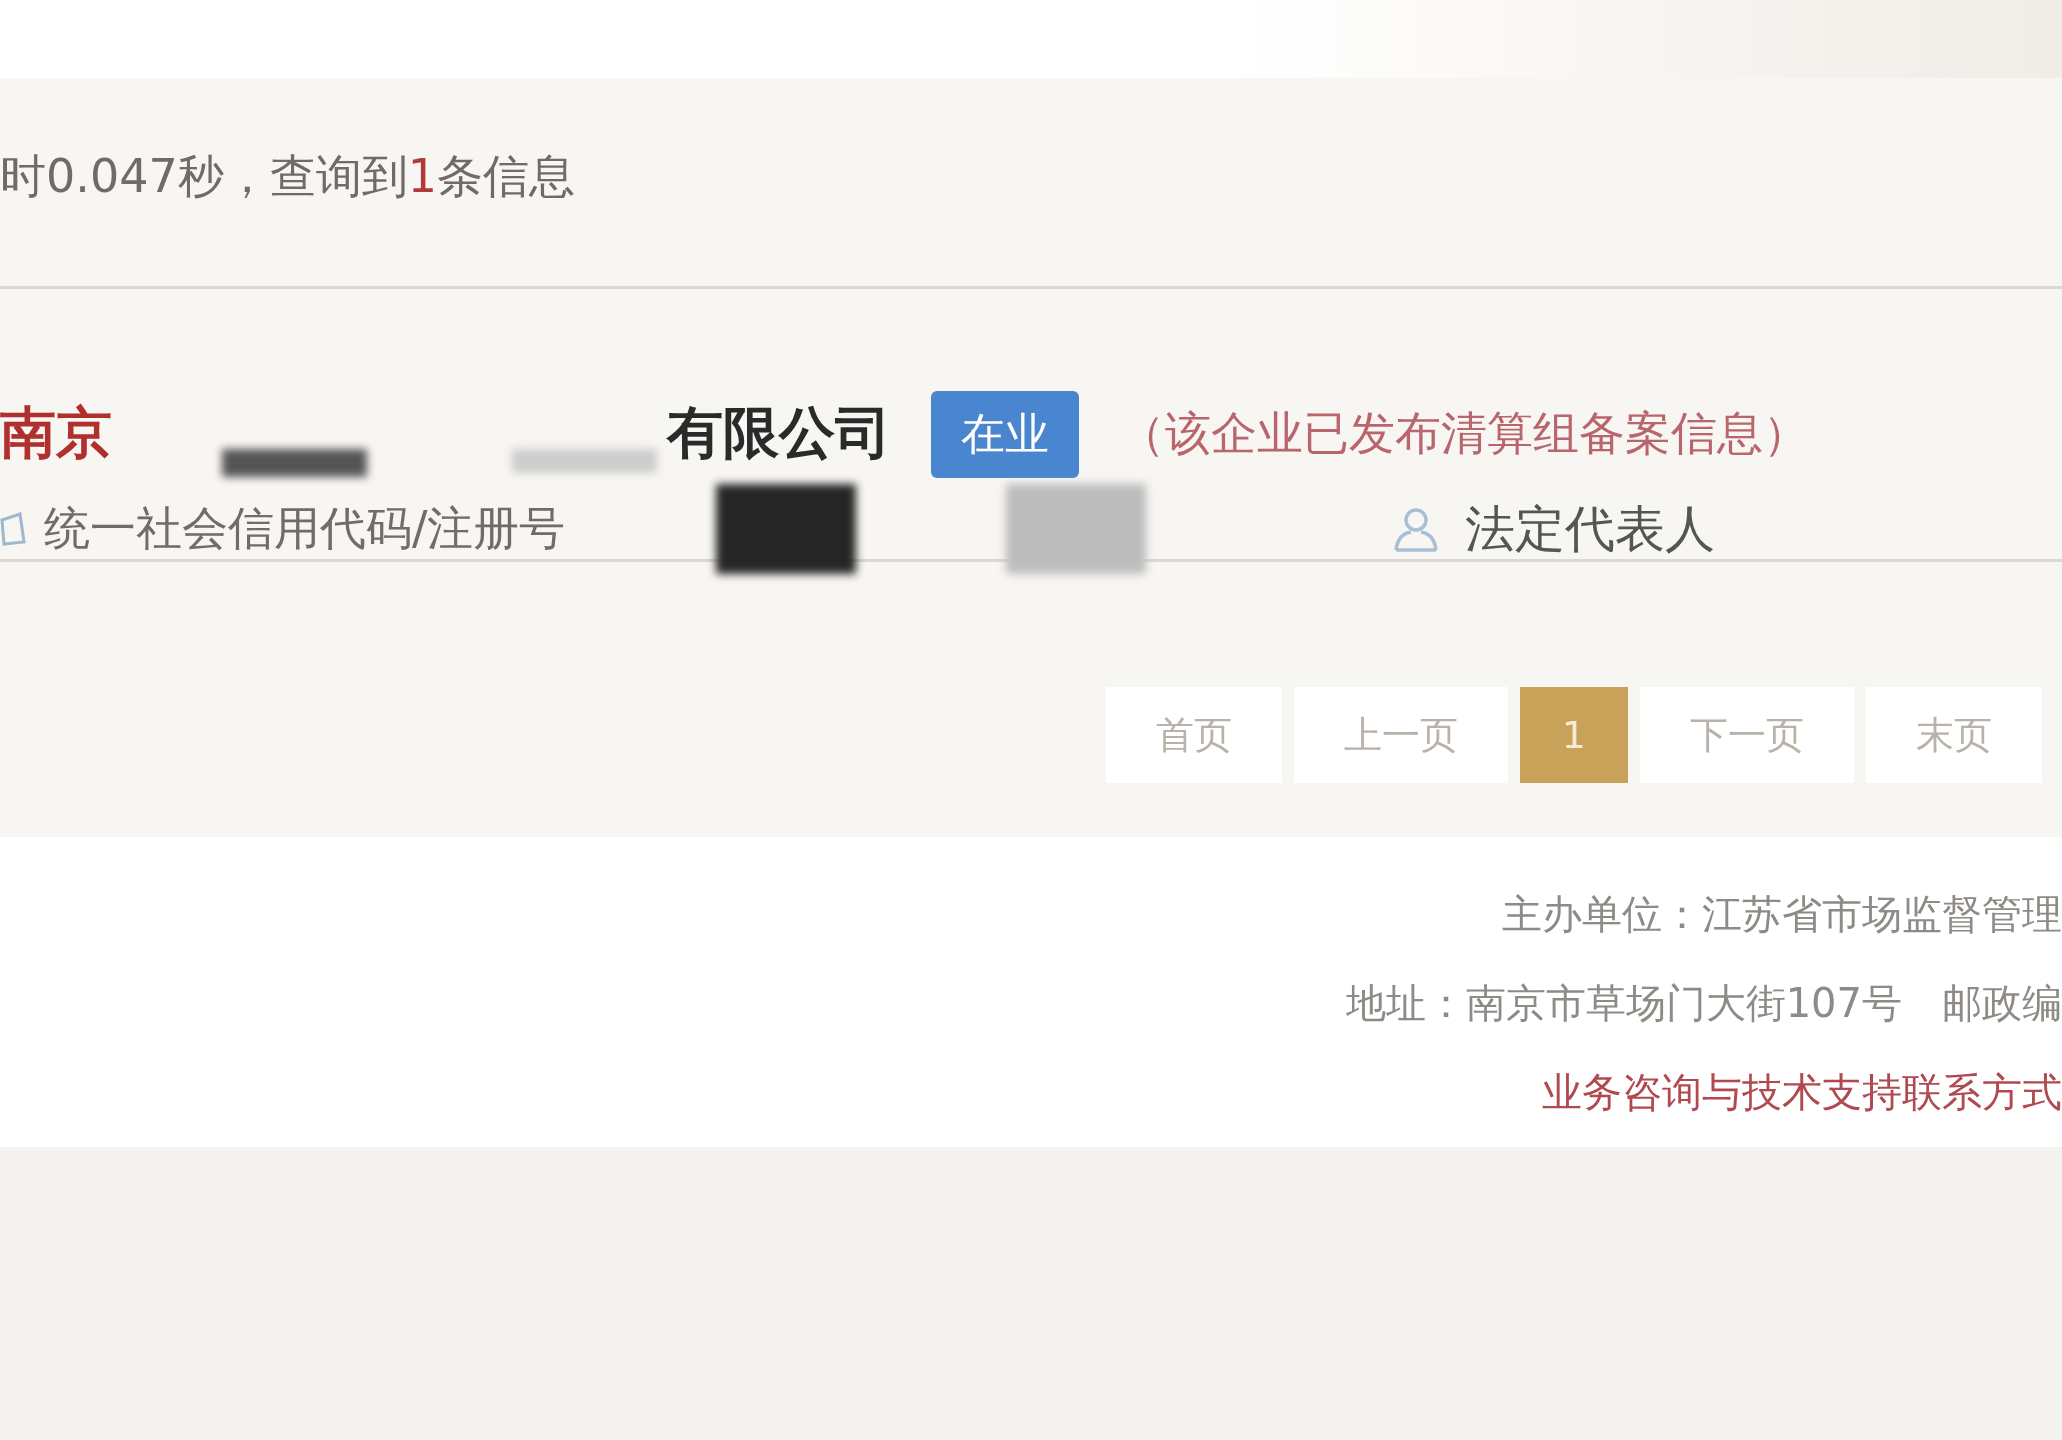 The width and height of the screenshot is (2062, 1440). I want to click on result-summary: 时0.047秒，查询到1条信息, so click(287, 176).